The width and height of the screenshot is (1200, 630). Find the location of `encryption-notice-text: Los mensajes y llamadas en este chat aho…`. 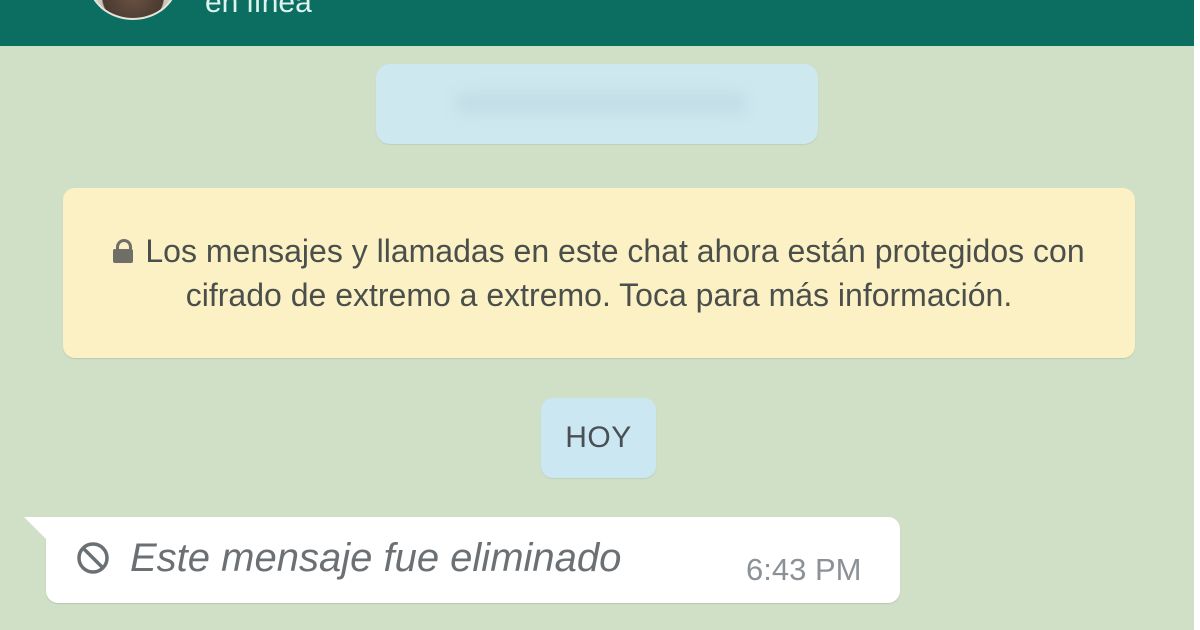

encryption-notice-text: Los mensajes y llamadas en este chat aho… is located at coordinates (599, 273).